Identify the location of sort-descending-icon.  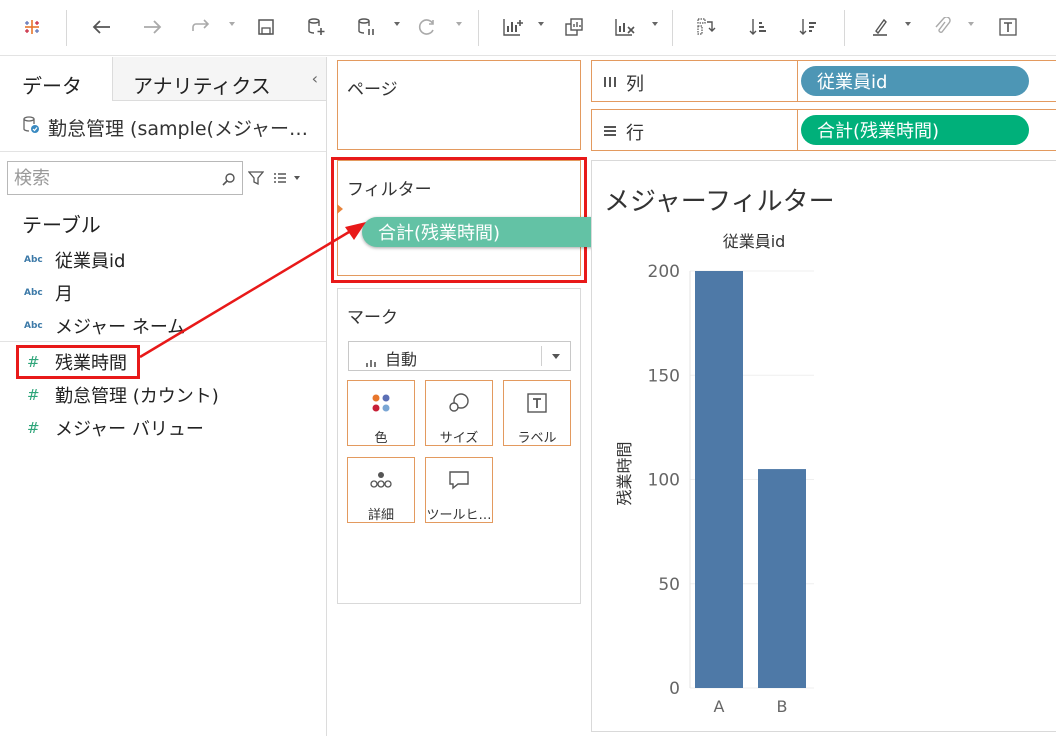
(808, 27).